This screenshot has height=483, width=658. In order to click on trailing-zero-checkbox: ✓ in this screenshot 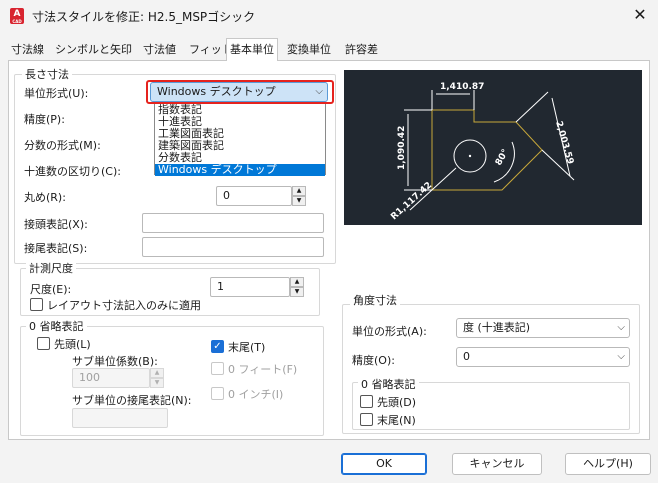, I will do `click(217, 346)`.